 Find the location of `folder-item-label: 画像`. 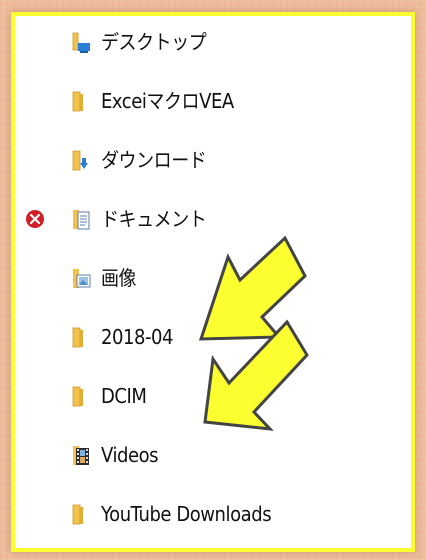

folder-item-label: 画像 is located at coordinates (119, 278).